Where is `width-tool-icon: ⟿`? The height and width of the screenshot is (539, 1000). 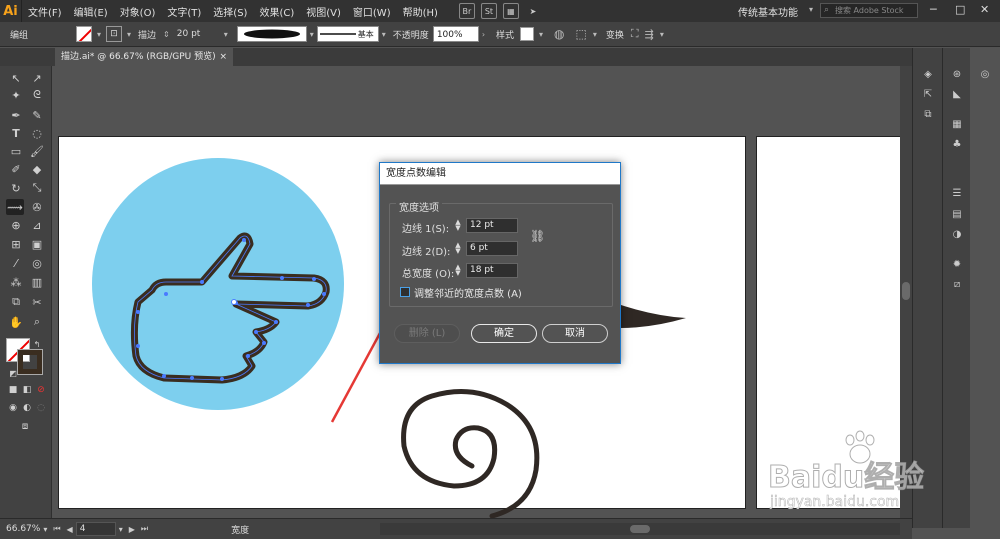 width-tool-icon: ⟿ is located at coordinates (15, 207).